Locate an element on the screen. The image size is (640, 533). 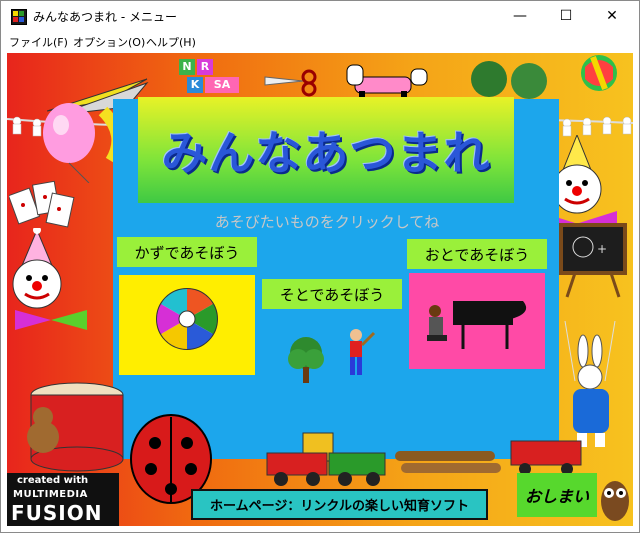
menu-help: ヘルプ(H) is located at coordinates (171, 42).